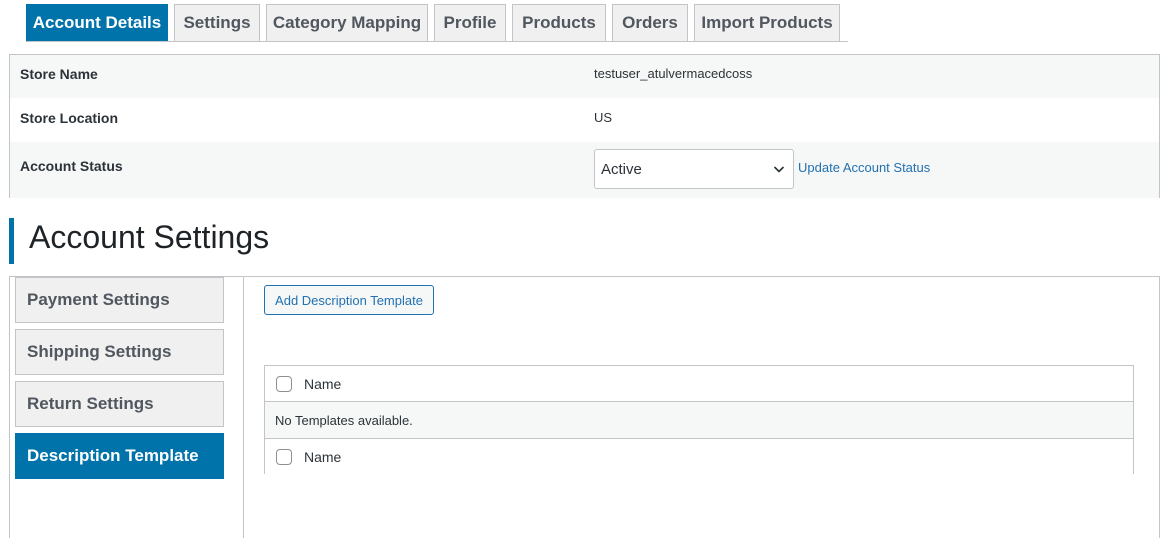  What do you see at coordinates (699, 384) in the screenshot?
I see `table-header-row: Name` at bounding box center [699, 384].